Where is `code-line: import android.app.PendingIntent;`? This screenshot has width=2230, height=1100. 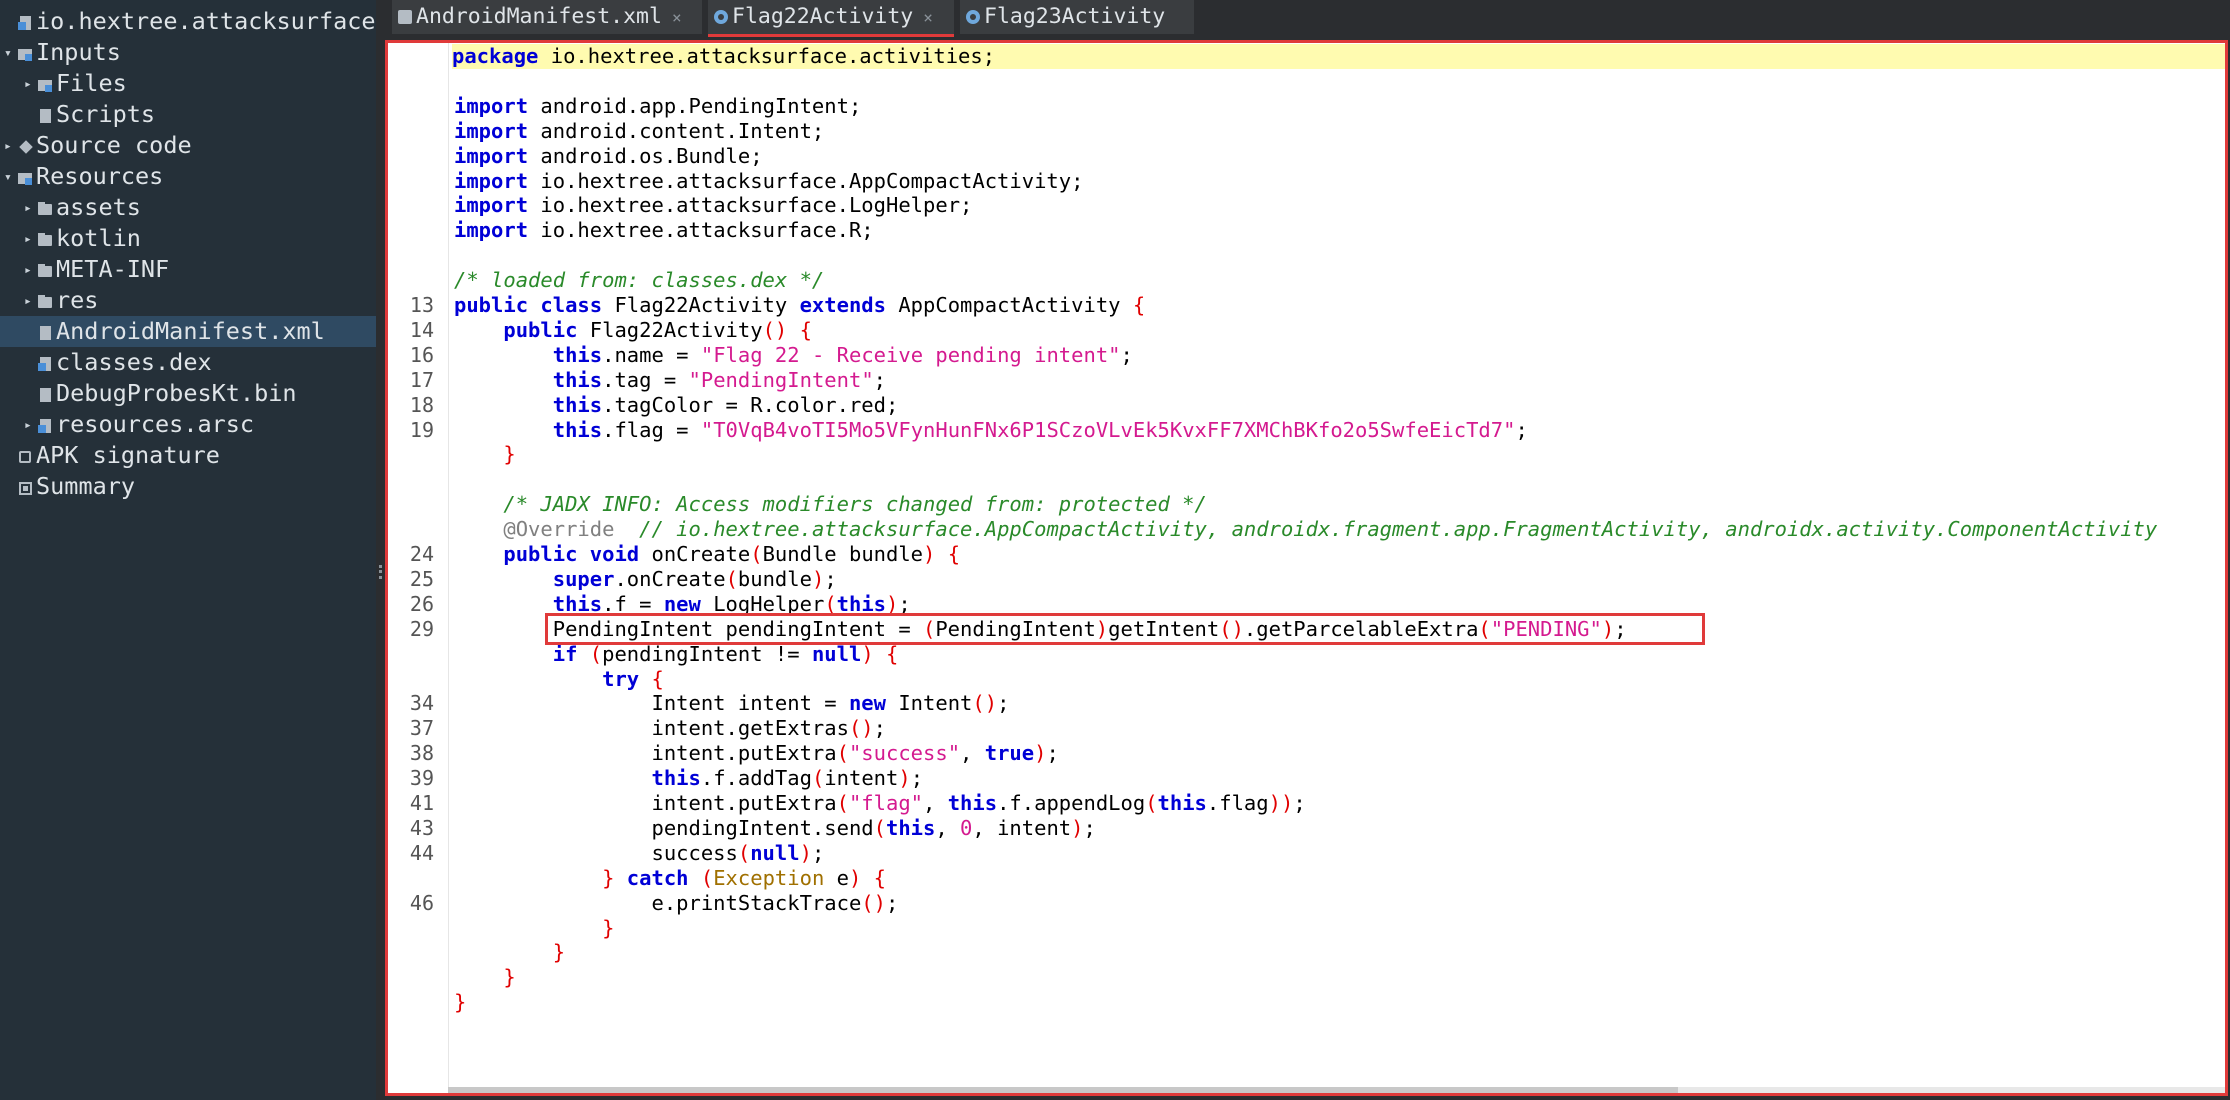 code-line: import android.app.PendingIntent; is located at coordinates (657, 106).